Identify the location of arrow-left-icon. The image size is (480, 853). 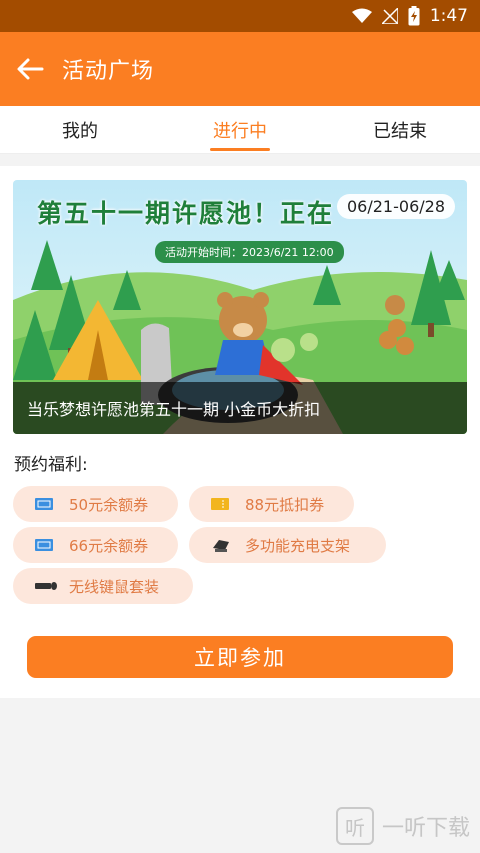
(30, 69).